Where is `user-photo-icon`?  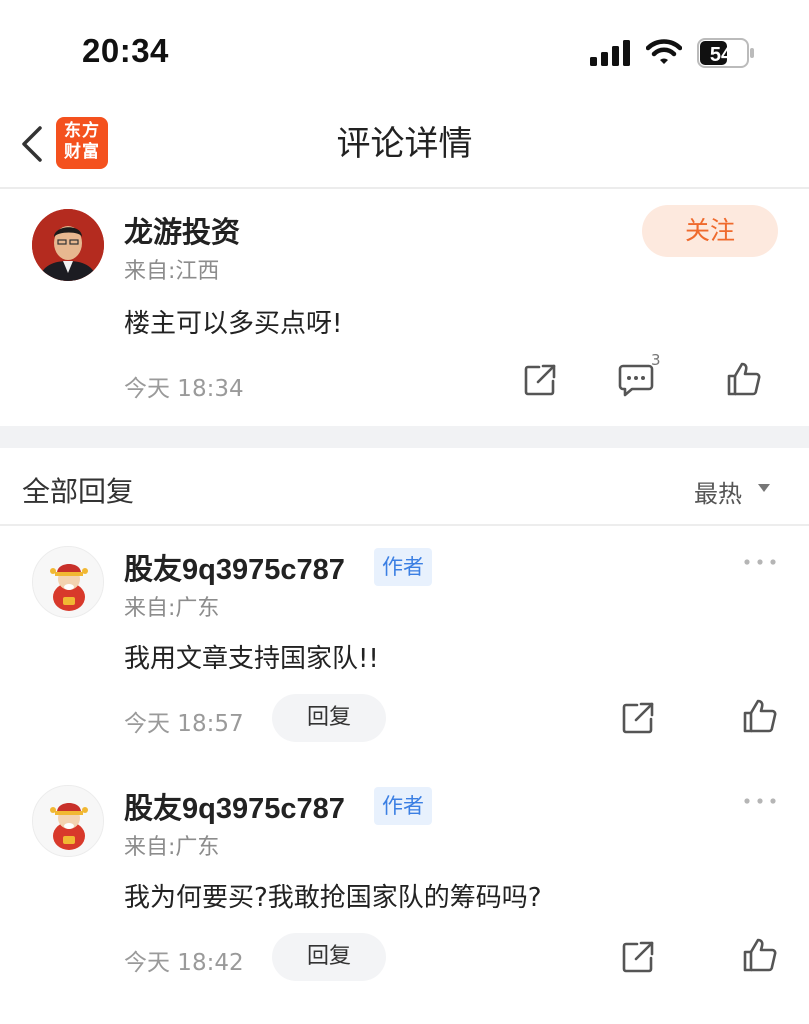
user-photo-icon is located at coordinates (68, 245).